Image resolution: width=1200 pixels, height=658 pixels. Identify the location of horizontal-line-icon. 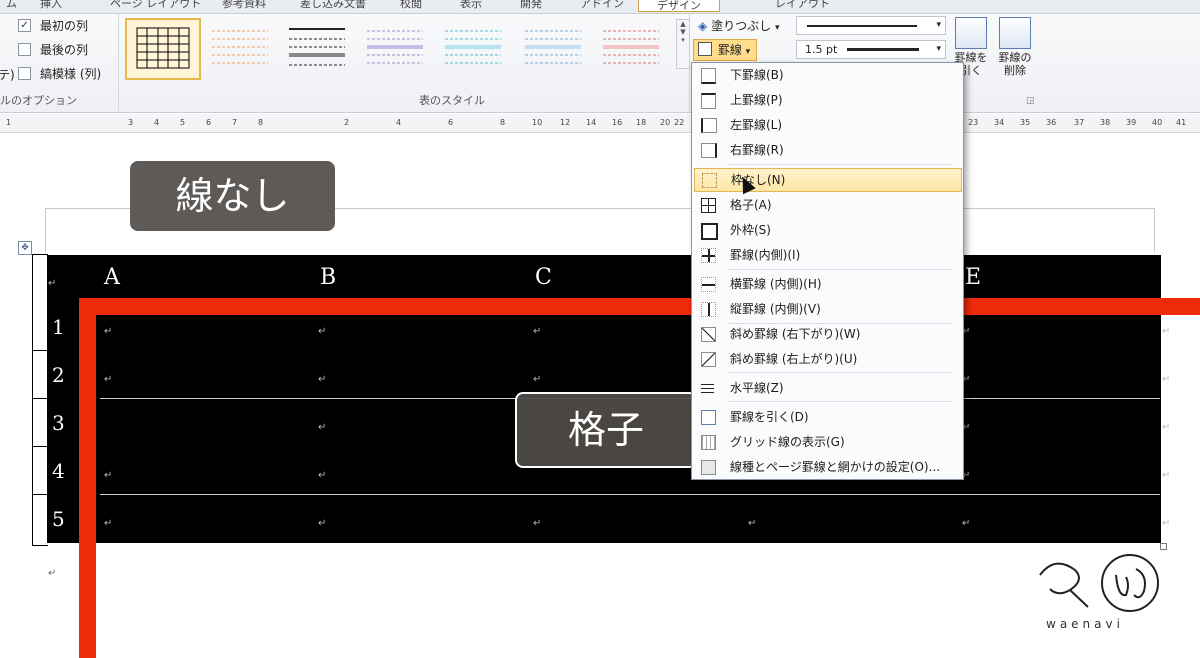
(707, 387).